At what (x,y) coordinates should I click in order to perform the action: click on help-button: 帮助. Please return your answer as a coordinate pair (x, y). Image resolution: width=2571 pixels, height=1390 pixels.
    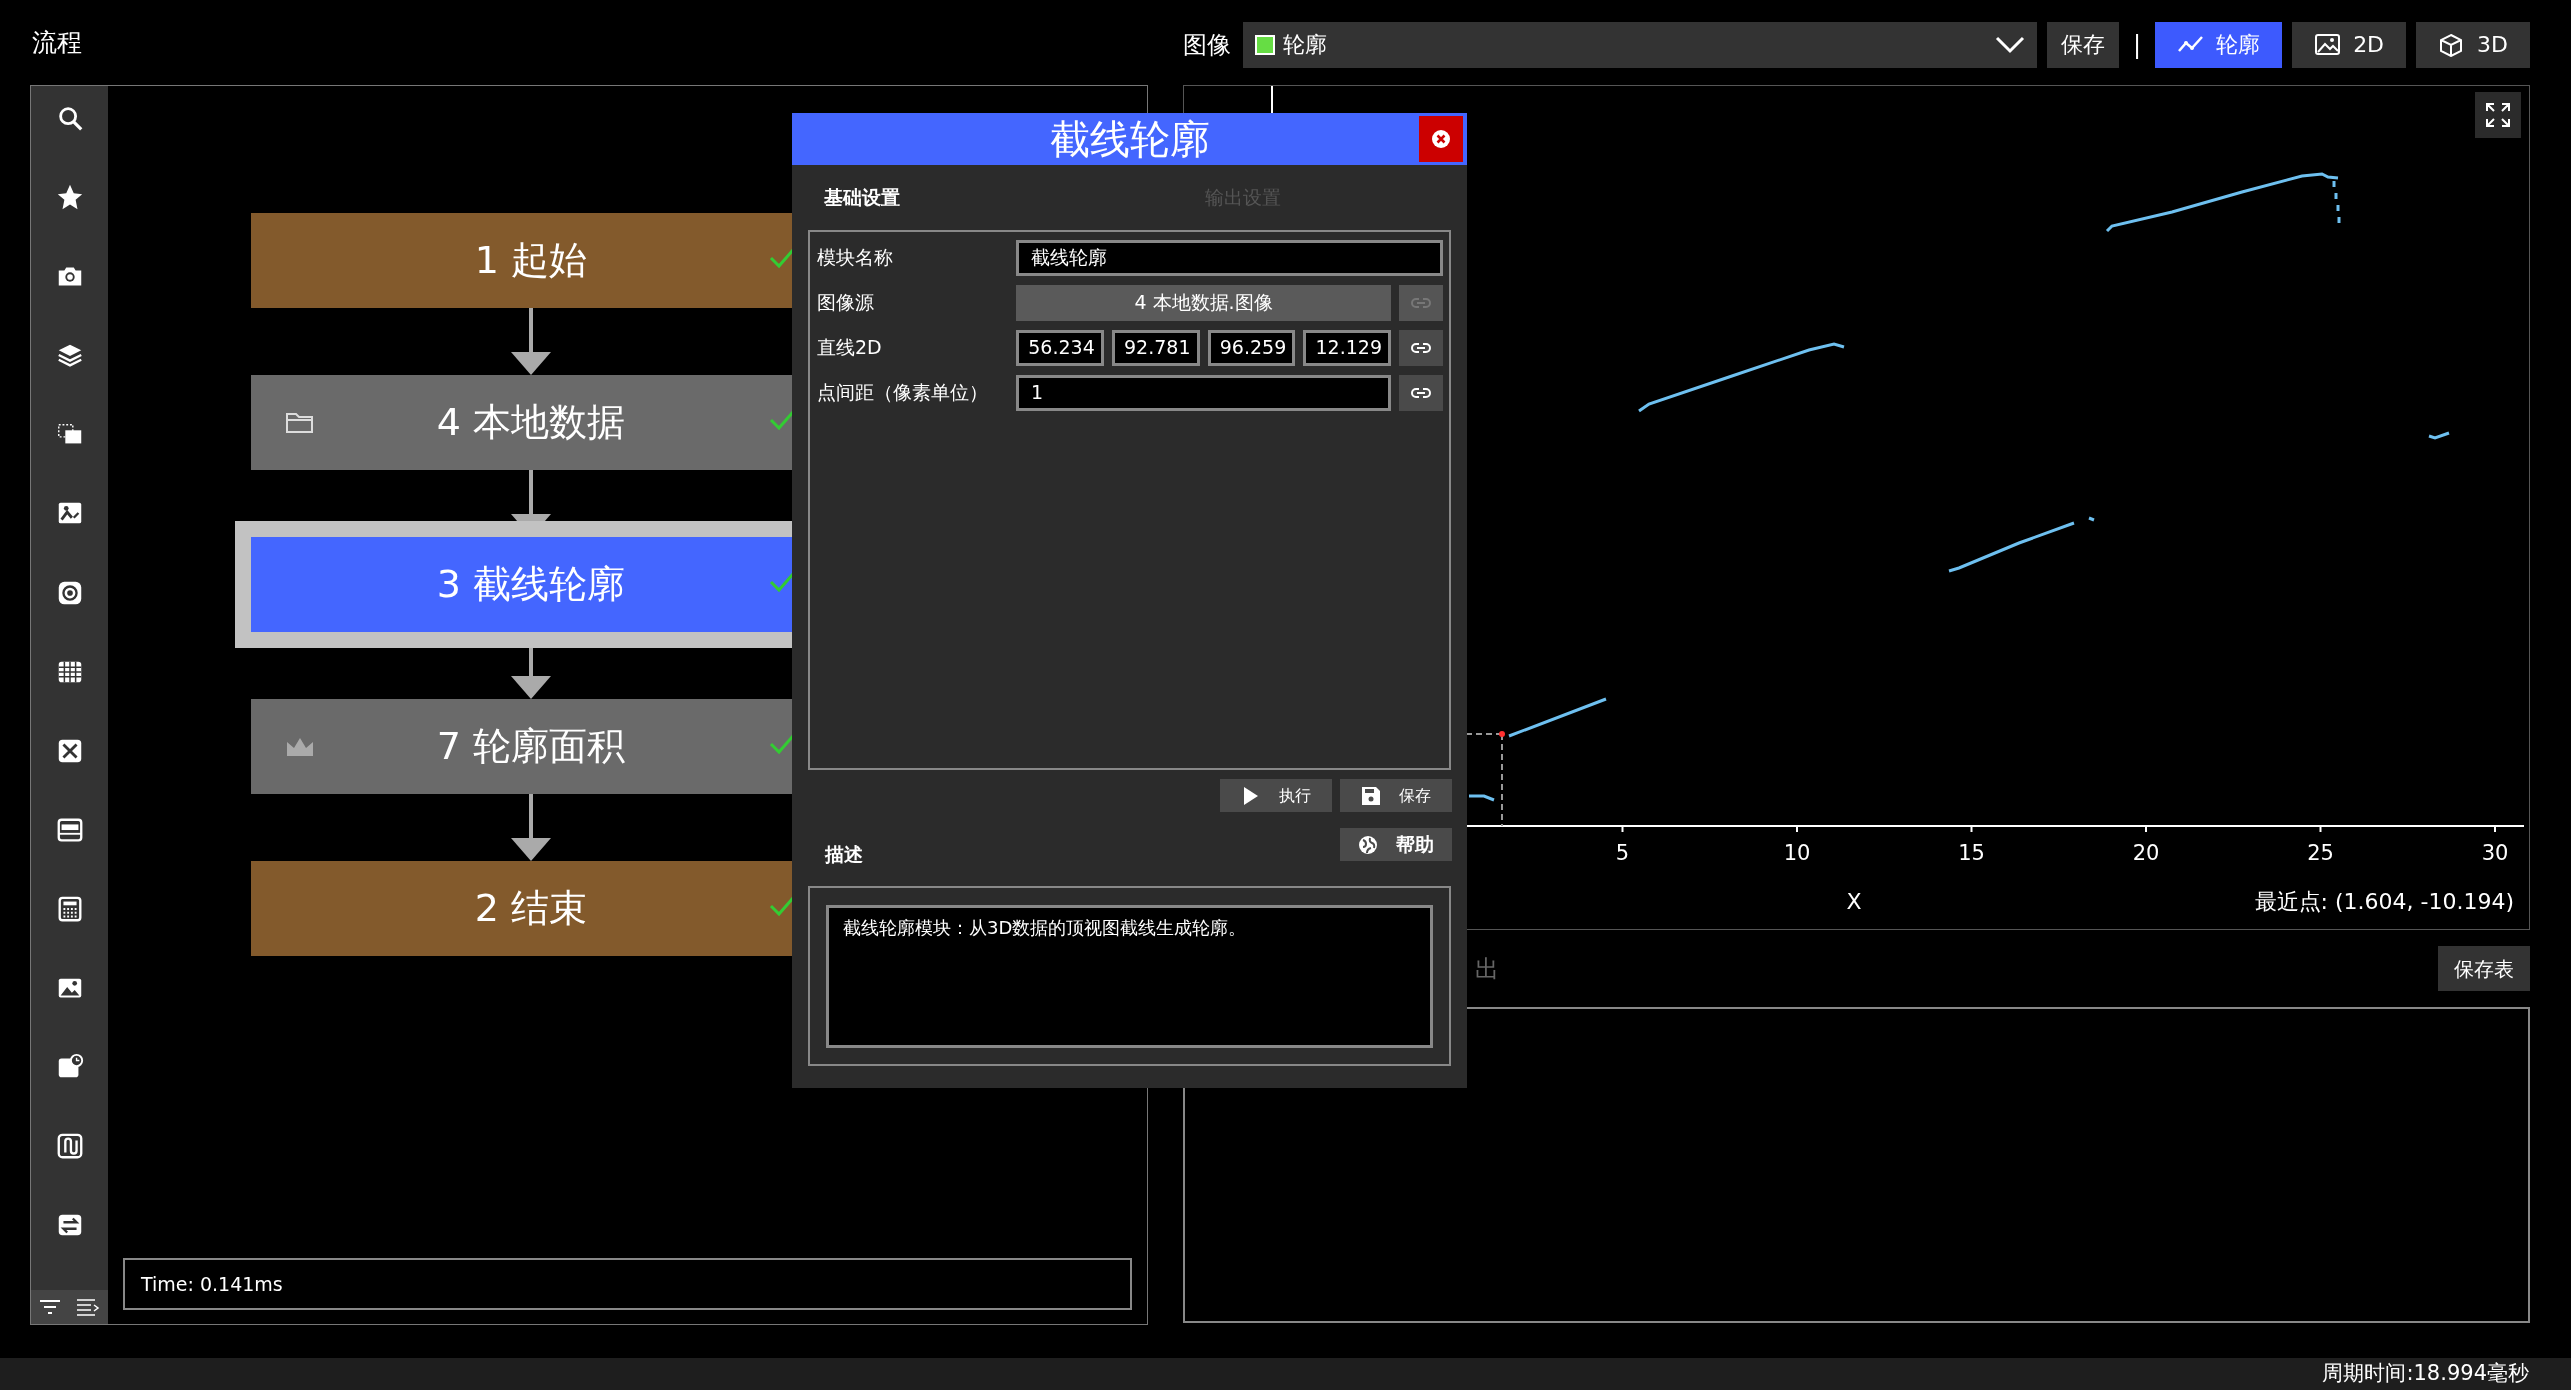
    Looking at the image, I should click on (1396, 844).